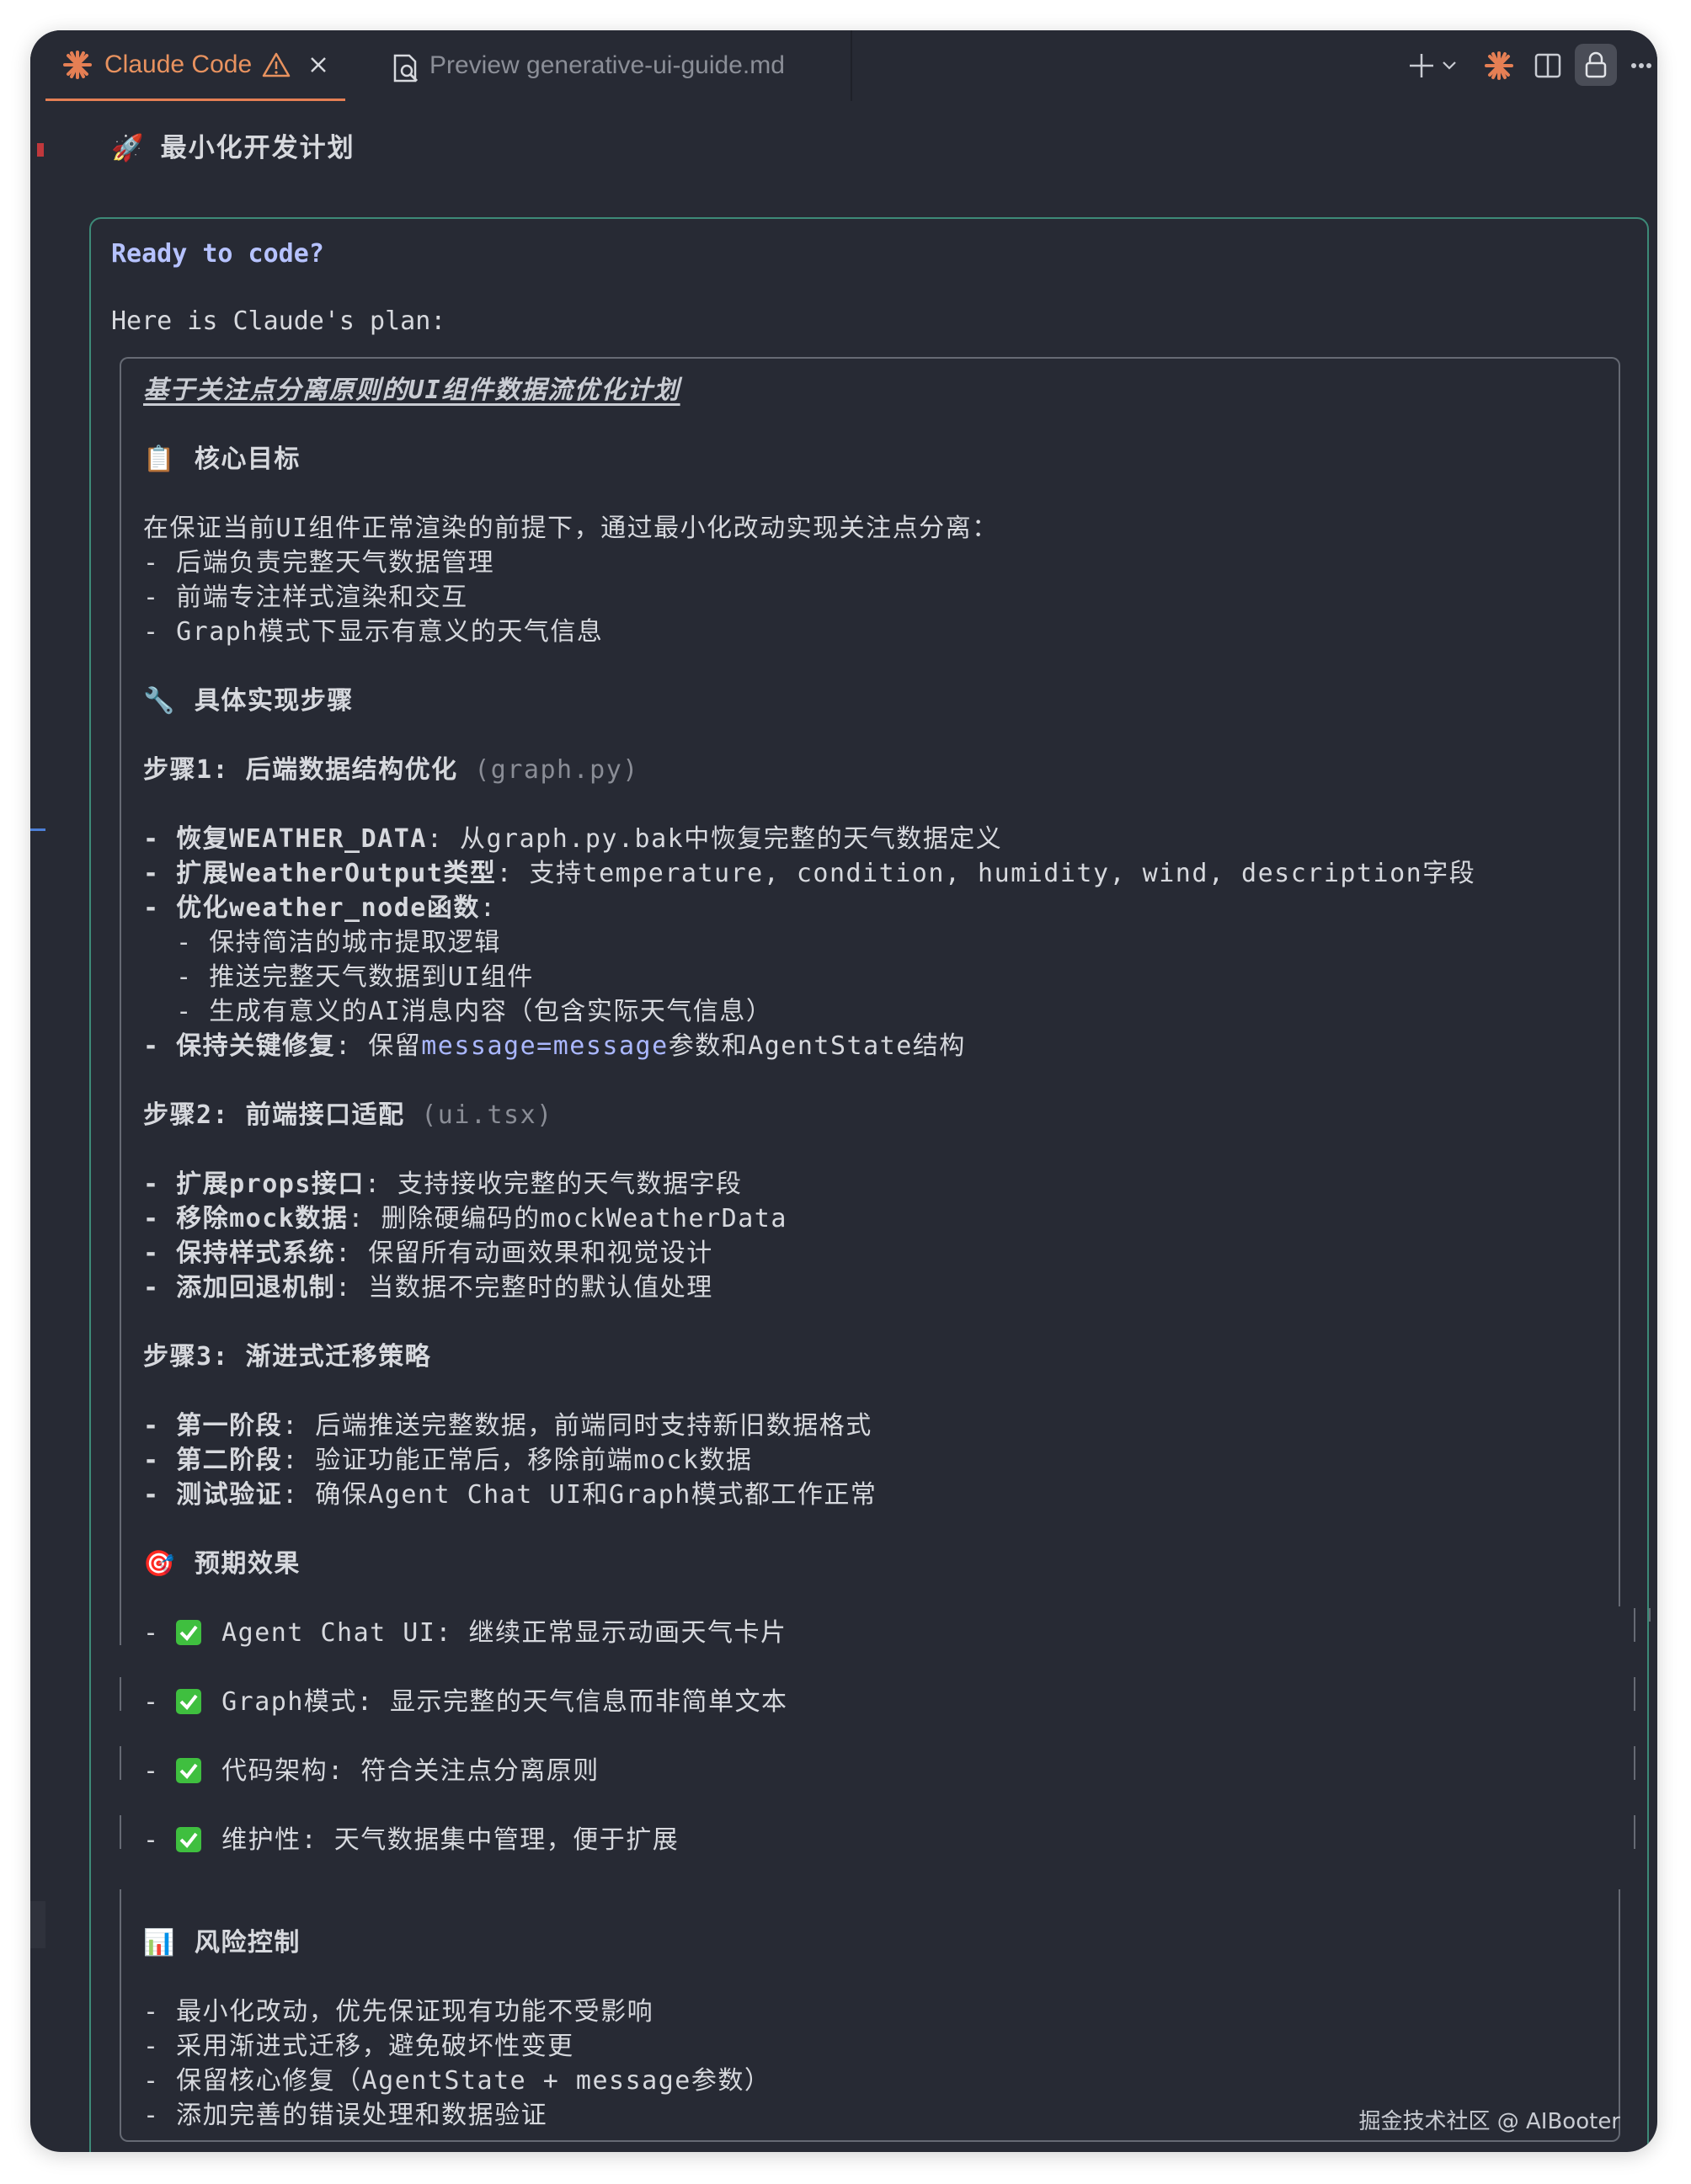 The image size is (1691, 2184). What do you see at coordinates (524, 1253) in the screenshot?
I see `item-text: : 保留所有动画效果和视觉设计` at bounding box center [524, 1253].